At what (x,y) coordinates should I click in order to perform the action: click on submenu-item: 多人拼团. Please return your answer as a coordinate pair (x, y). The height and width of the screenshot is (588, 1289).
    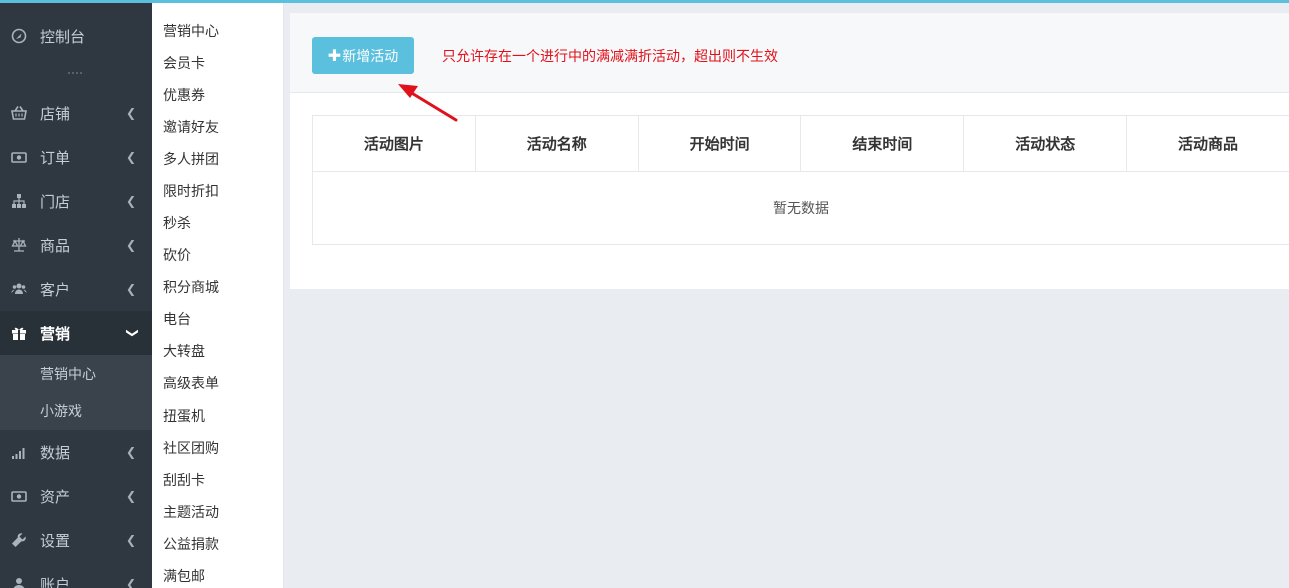
    Looking at the image, I should click on (191, 159).